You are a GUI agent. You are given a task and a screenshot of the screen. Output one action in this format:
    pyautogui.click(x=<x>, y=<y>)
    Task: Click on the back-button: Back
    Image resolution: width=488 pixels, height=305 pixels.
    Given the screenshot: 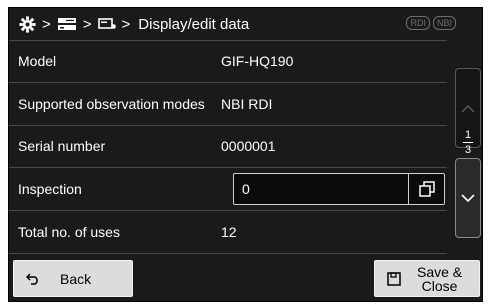 What is the action you would take?
    pyautogui.click(x=73, y=278)
    